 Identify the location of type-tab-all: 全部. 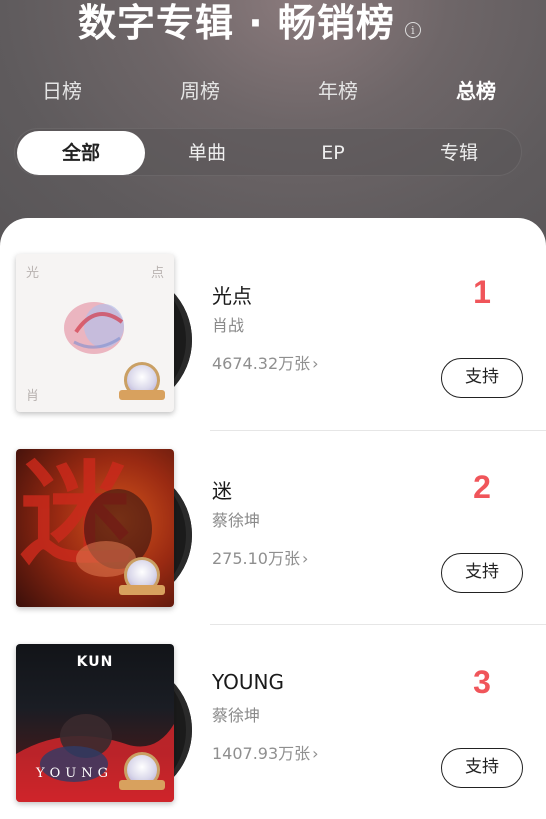
(81, 153).